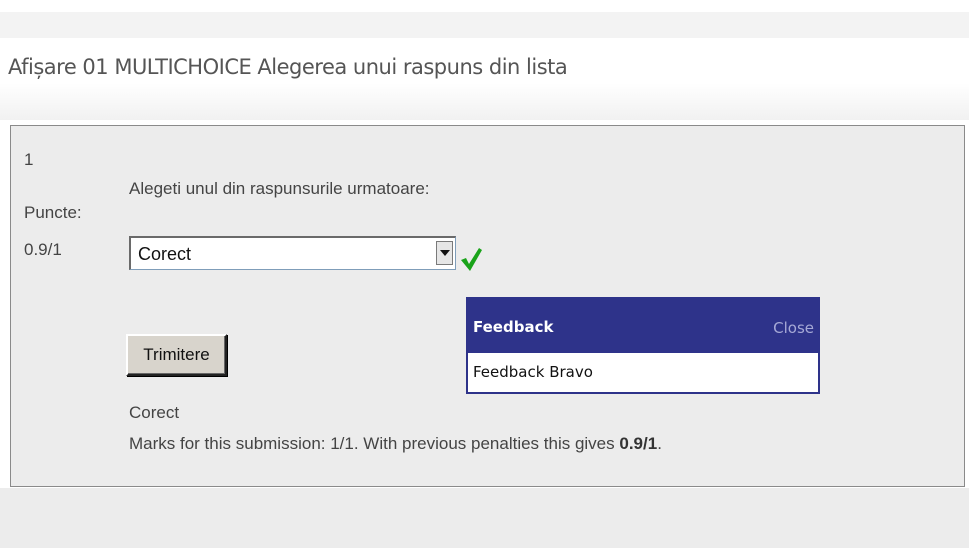  Describe the element at coordinates (29, 159) in the screenshot. I see `question-number: 1` at that location.